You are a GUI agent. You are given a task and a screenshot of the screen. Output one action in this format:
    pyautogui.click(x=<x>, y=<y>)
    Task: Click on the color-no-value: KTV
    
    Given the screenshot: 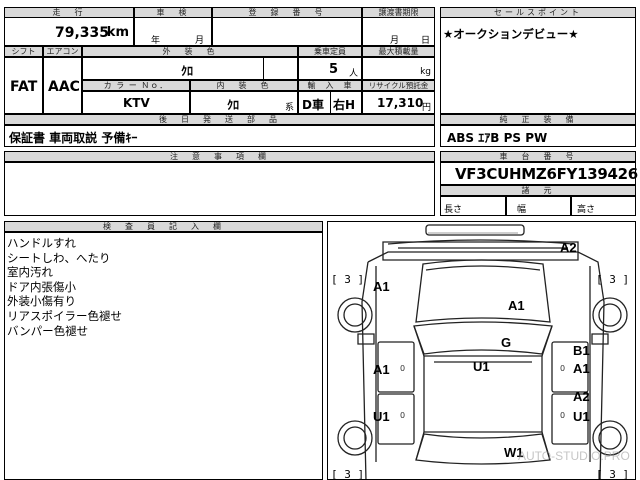 What is the action you would take?
    pyautogui.click(x=136, y=103)
    